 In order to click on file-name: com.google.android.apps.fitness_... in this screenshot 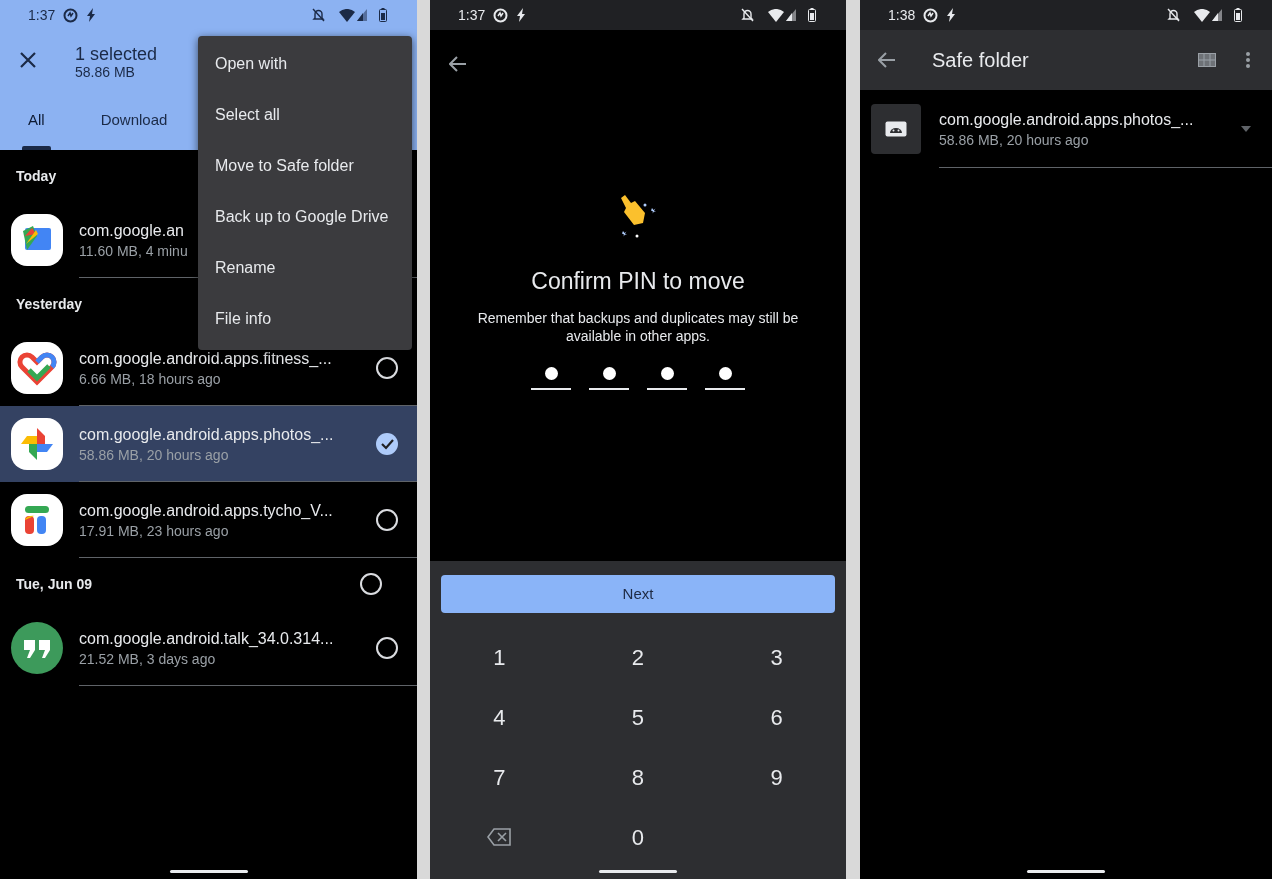, I will do `click(206, 358)`.